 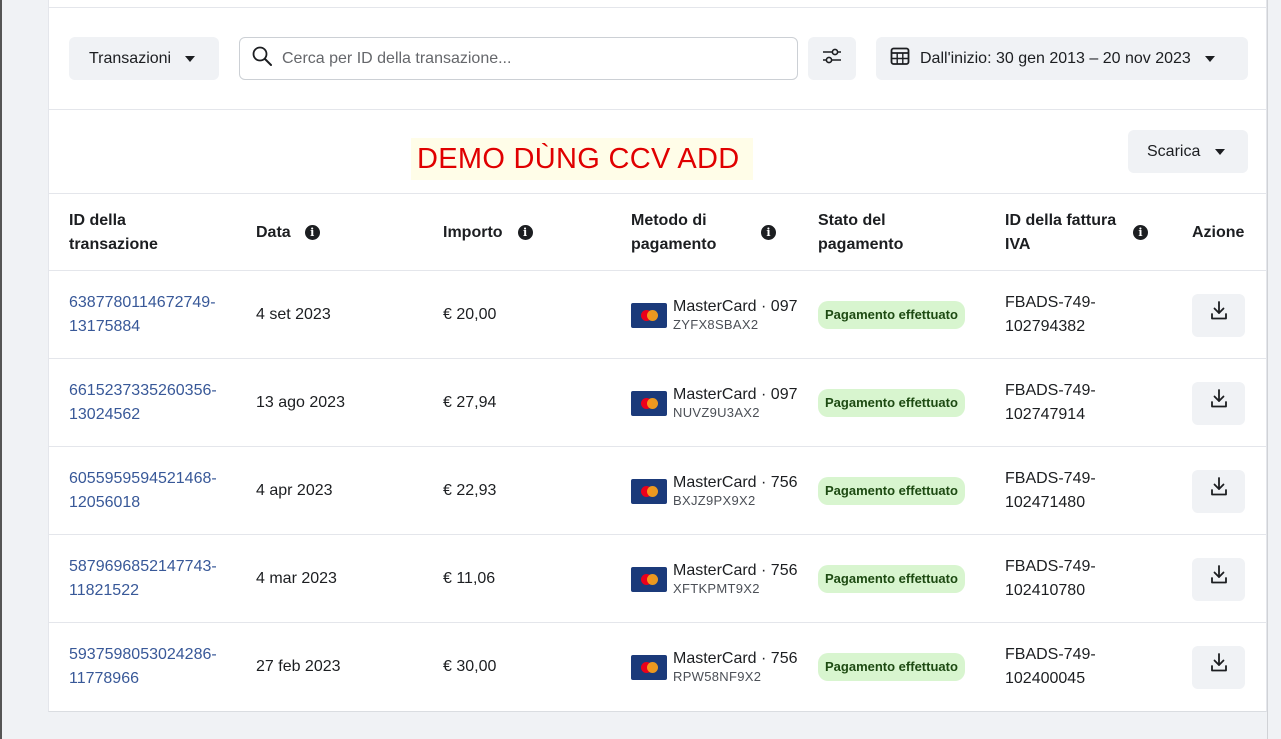 What do you see at coordinates (1050, 315) in the screenshot?
I see `invoice-id-cell: FBADS-749- 102794382` at bounding box center [1050, 315].